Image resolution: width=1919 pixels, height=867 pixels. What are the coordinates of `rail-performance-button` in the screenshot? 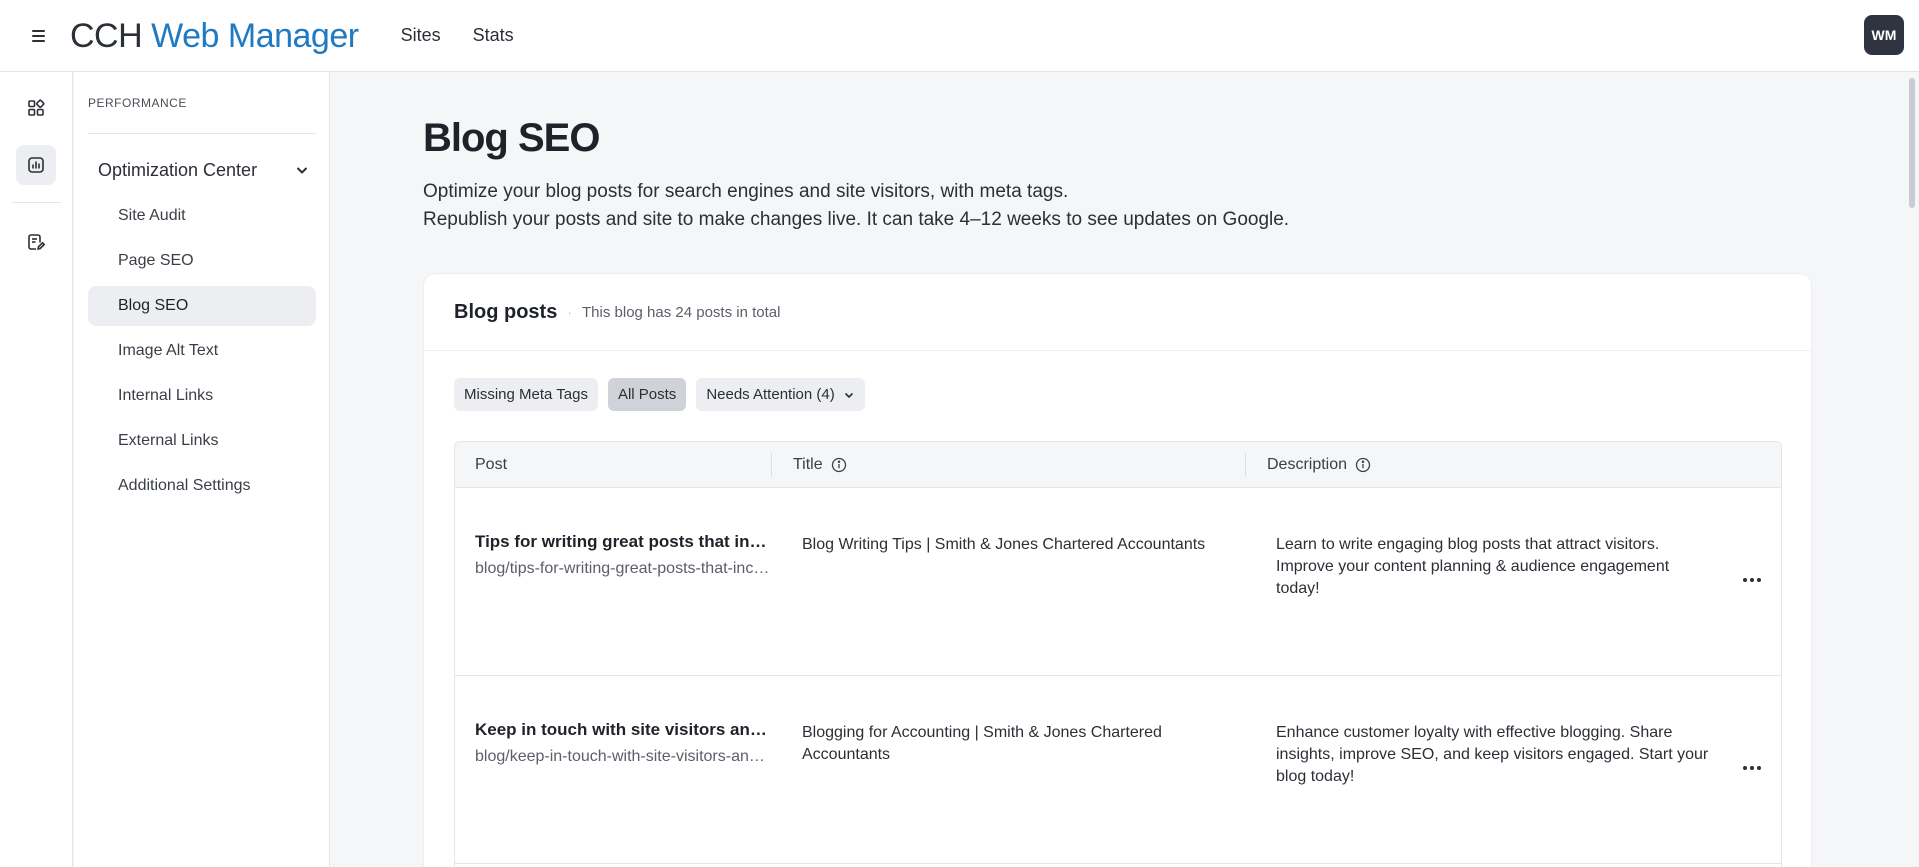 It's located at (36, 165).